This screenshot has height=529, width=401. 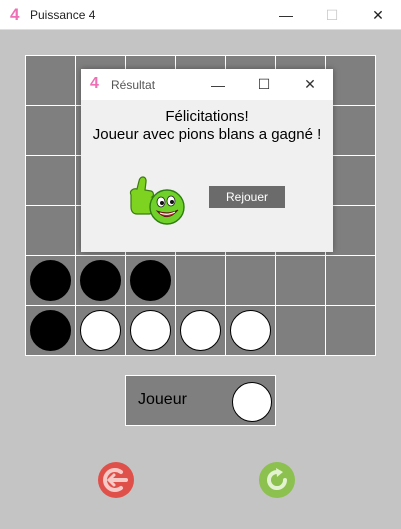 What do you see at coordinates (162, 399) in the screenshot?
I see `player-label: Joueur` at bounding box center [162, 399].